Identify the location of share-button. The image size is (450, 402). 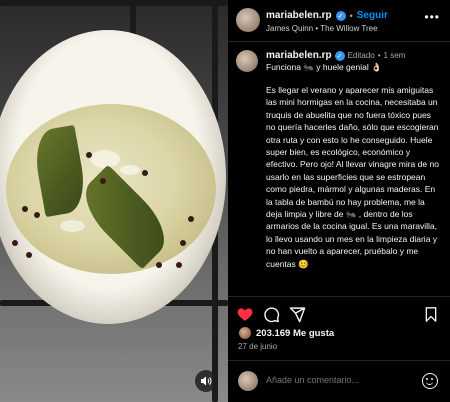
(297, 314).